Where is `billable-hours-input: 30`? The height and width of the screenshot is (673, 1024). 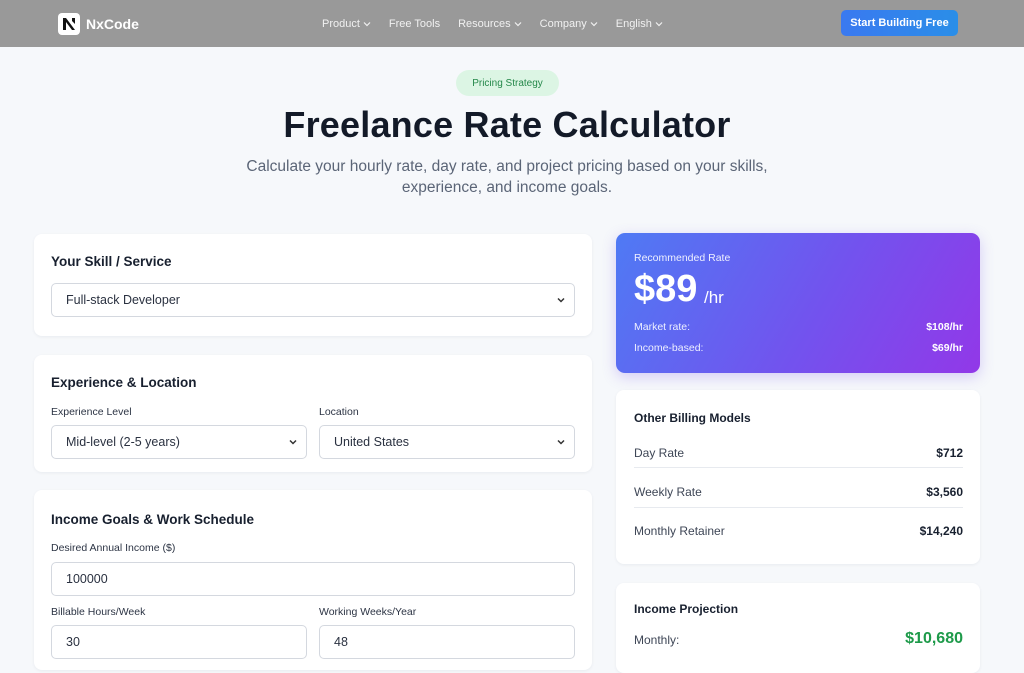 billable-hours-input: 30 is located at coordinates (179, 642).